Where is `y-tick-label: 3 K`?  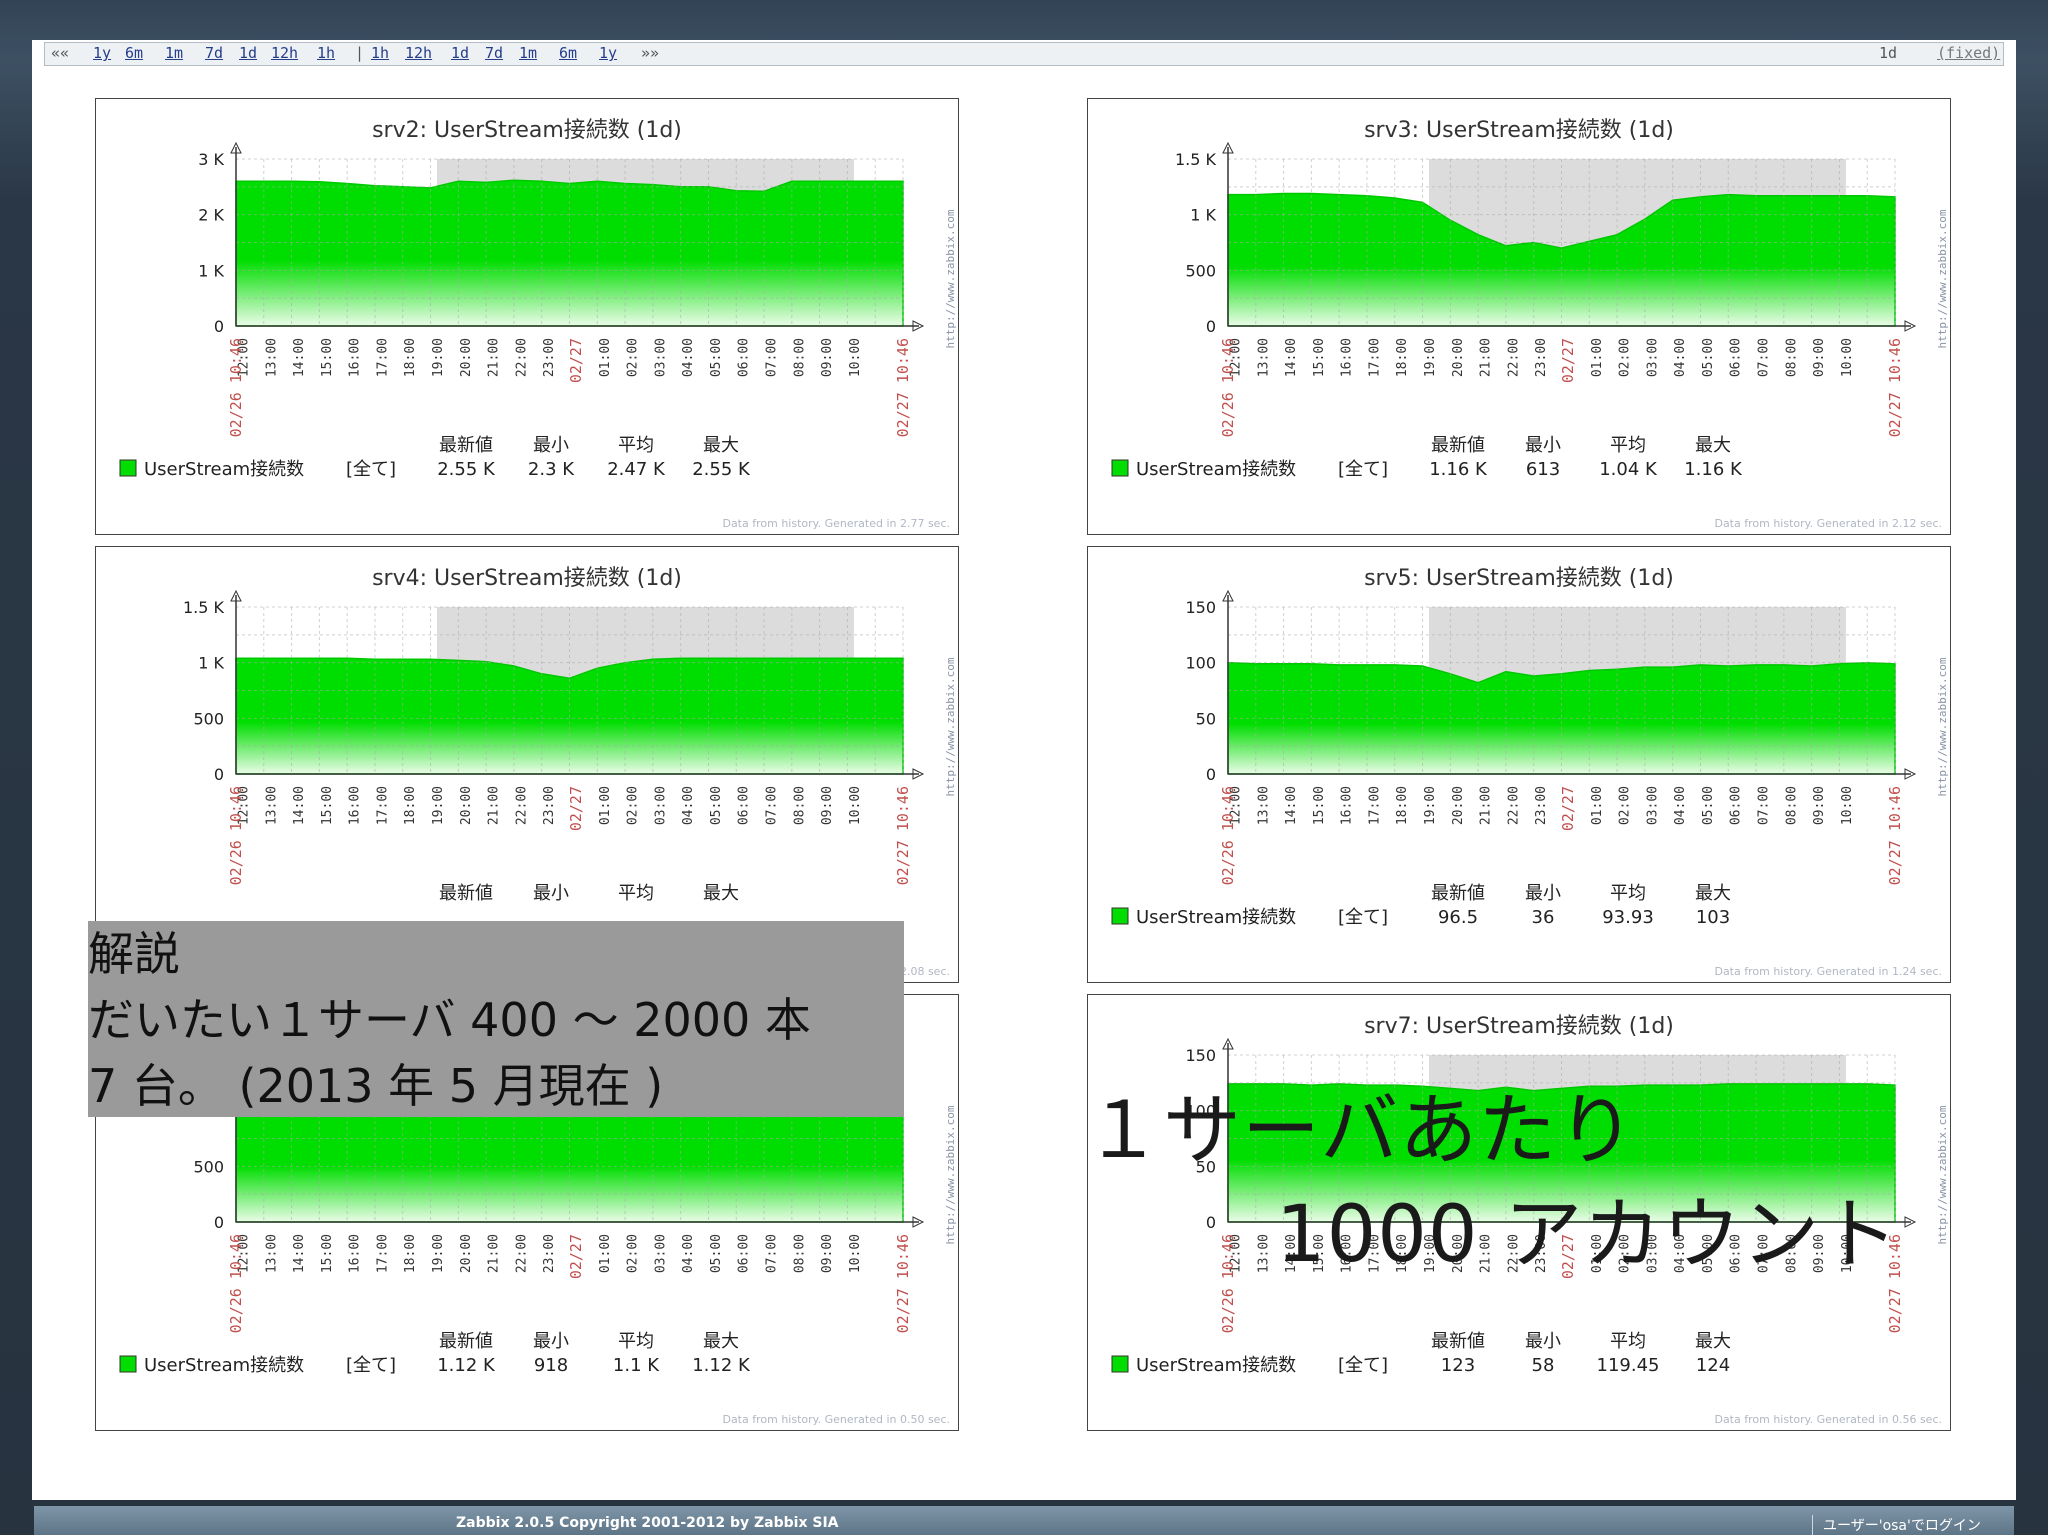
y-tick-label: 3 K is located at coordinates (211, 159).